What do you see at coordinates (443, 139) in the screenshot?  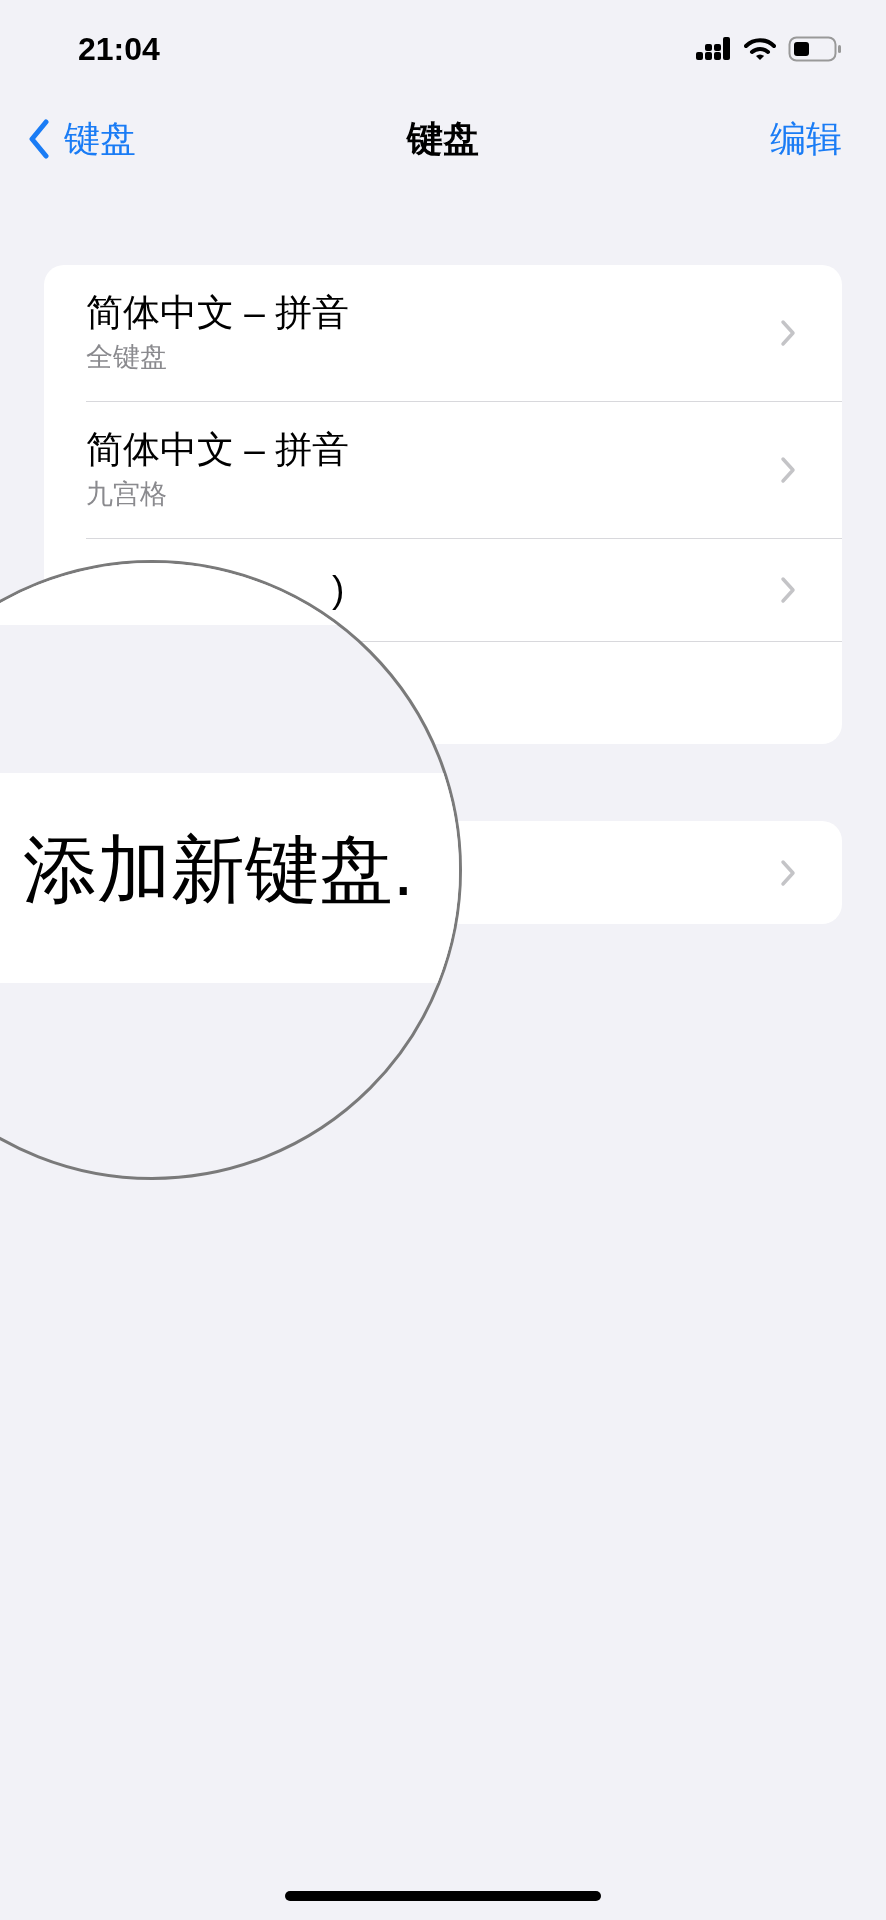 I see `page-title: 键盘` at bounding box center [443, 139].